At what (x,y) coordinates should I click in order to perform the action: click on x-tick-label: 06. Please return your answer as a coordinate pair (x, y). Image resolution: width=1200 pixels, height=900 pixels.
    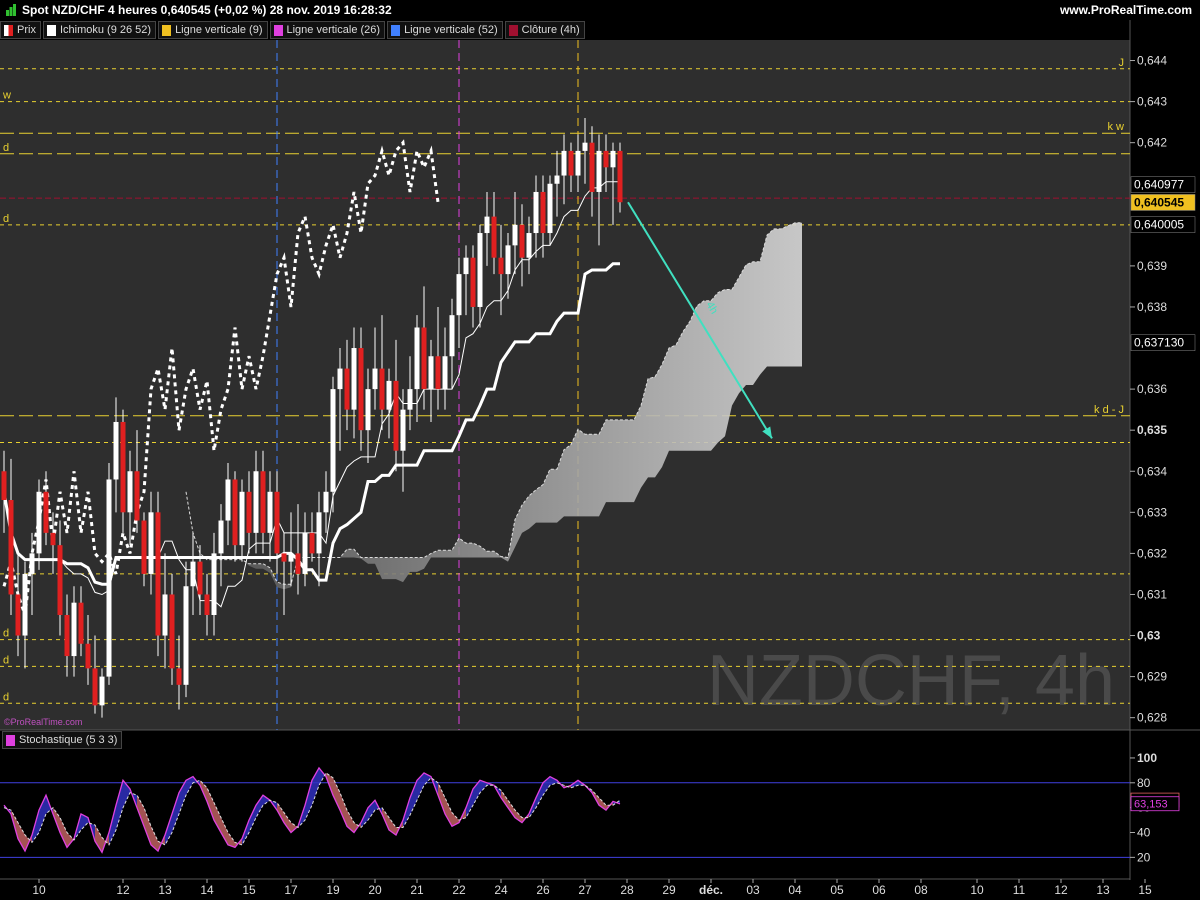
    Looking at the image, I should click on (879, 890).